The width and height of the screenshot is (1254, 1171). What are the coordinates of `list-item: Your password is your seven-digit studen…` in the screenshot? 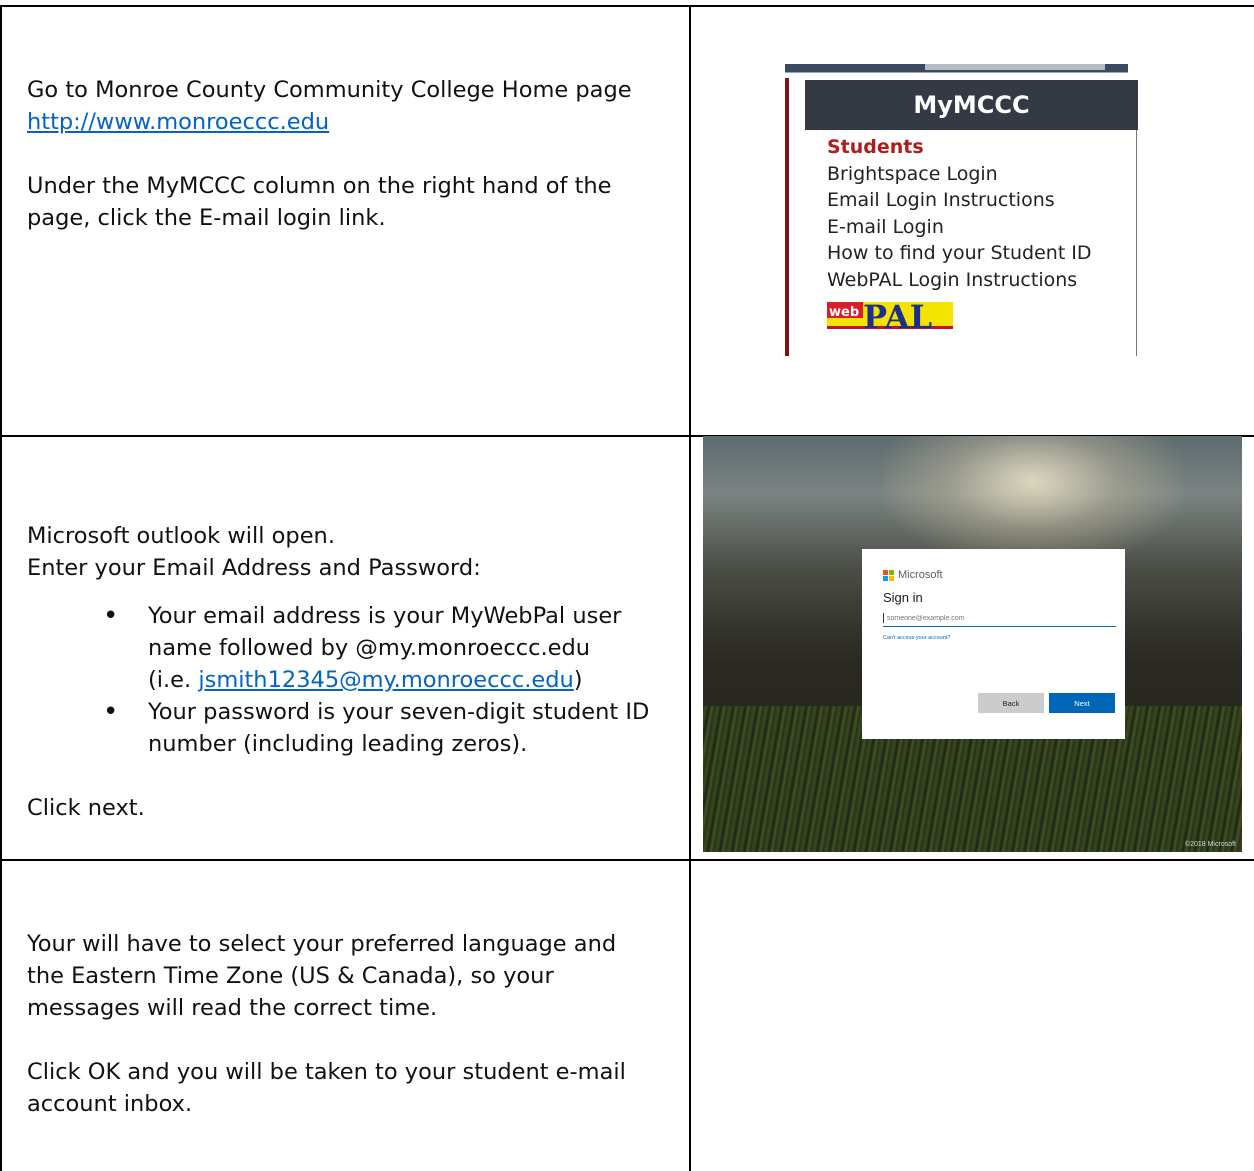 It's located at (390, 728).